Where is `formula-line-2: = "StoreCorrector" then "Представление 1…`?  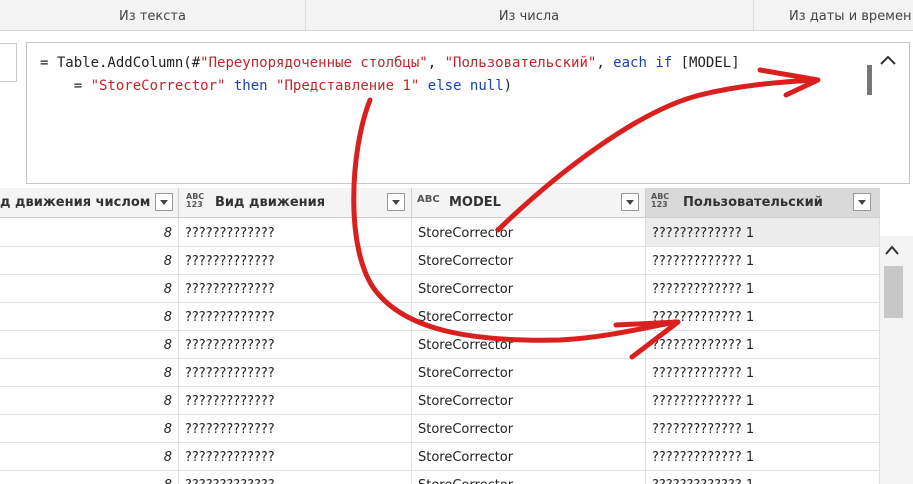 formula-line-2: = "StoreCorrector" then "Представление 1… is located at coordinates (276, 86).